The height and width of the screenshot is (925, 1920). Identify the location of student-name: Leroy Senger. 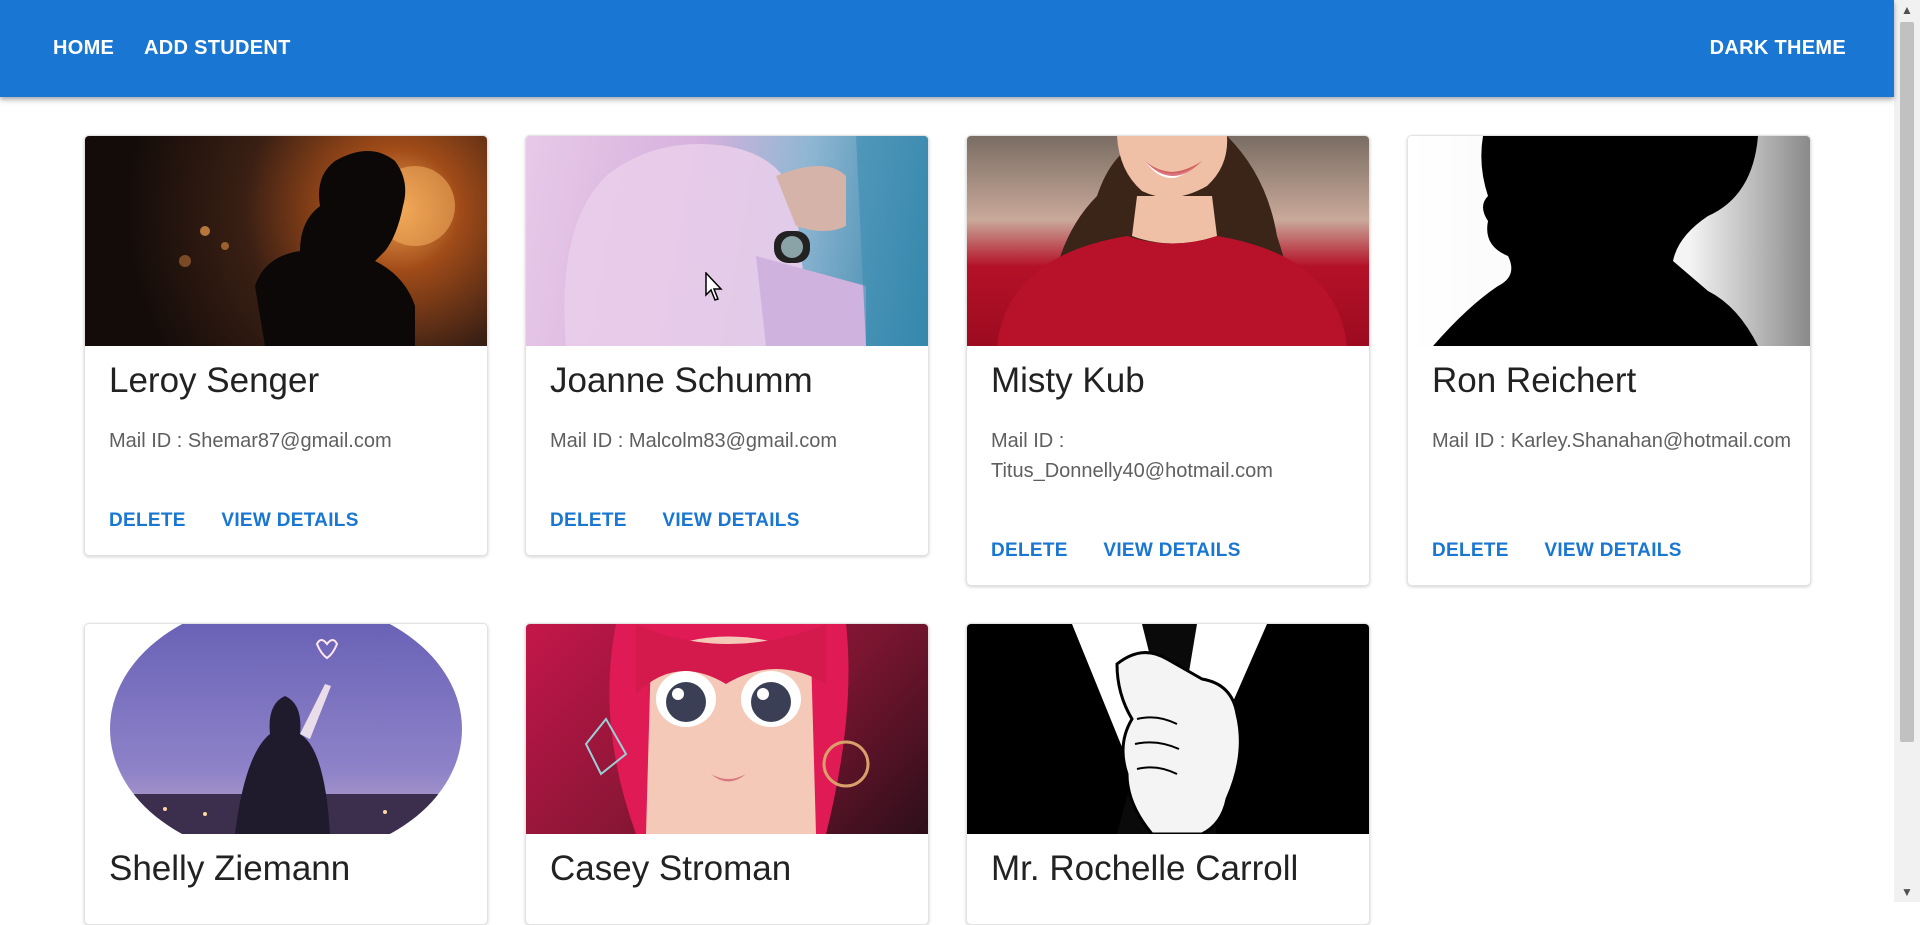
(214, 380).